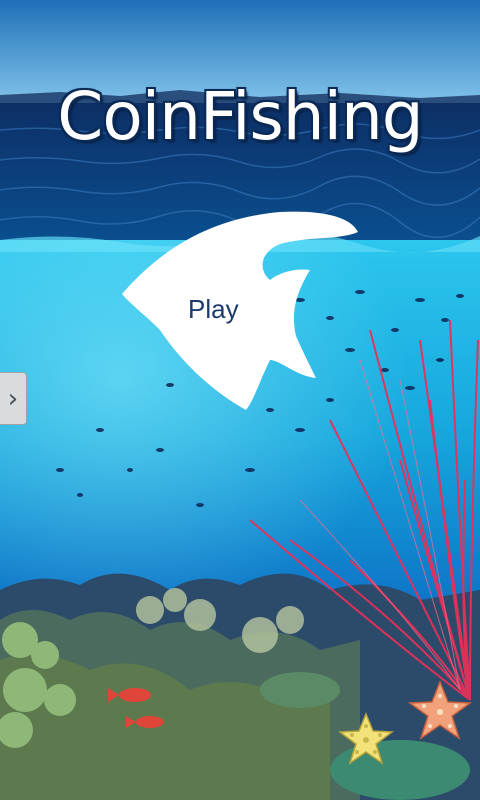  I want to click on side-drawer-tab: ›, so click(13, 398).